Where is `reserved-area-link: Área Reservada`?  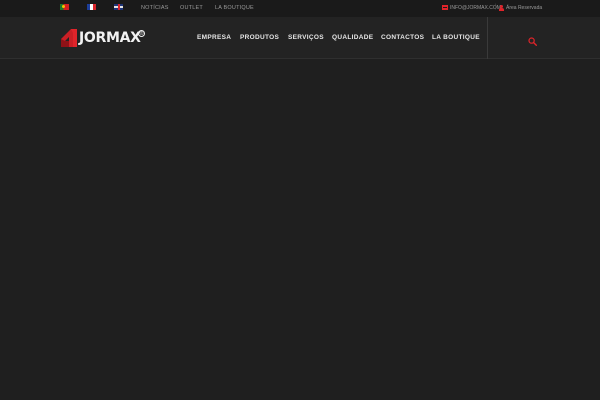 reserved-area-link: Área Reservada is located at coordinates (524, 8).